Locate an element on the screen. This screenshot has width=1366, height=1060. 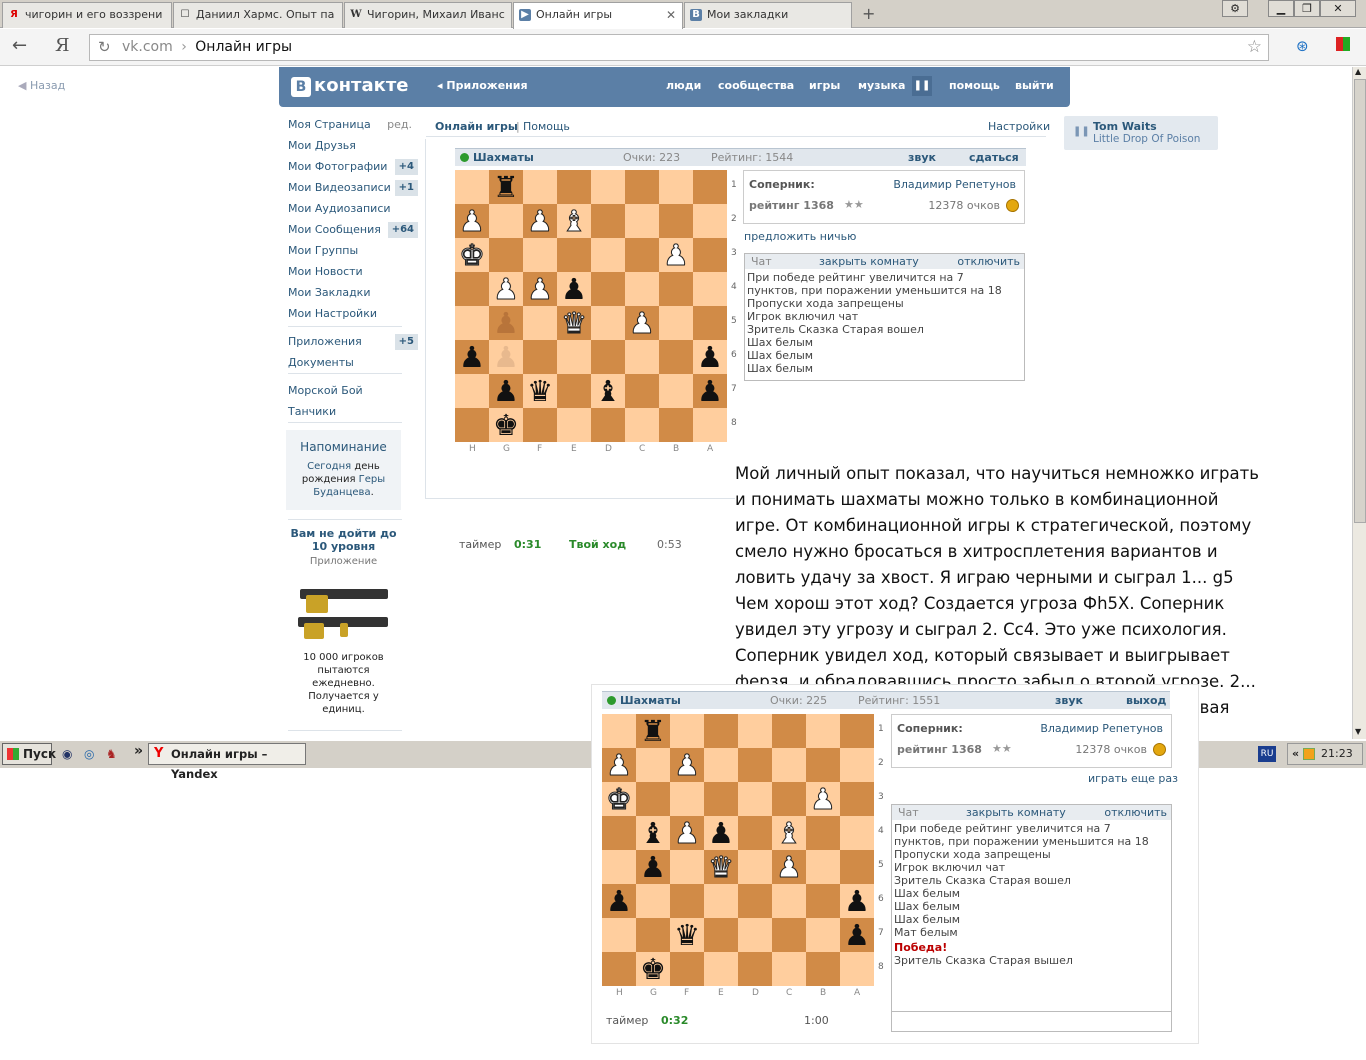
reload-icon: ↻ is located at coordinates (104, 47).